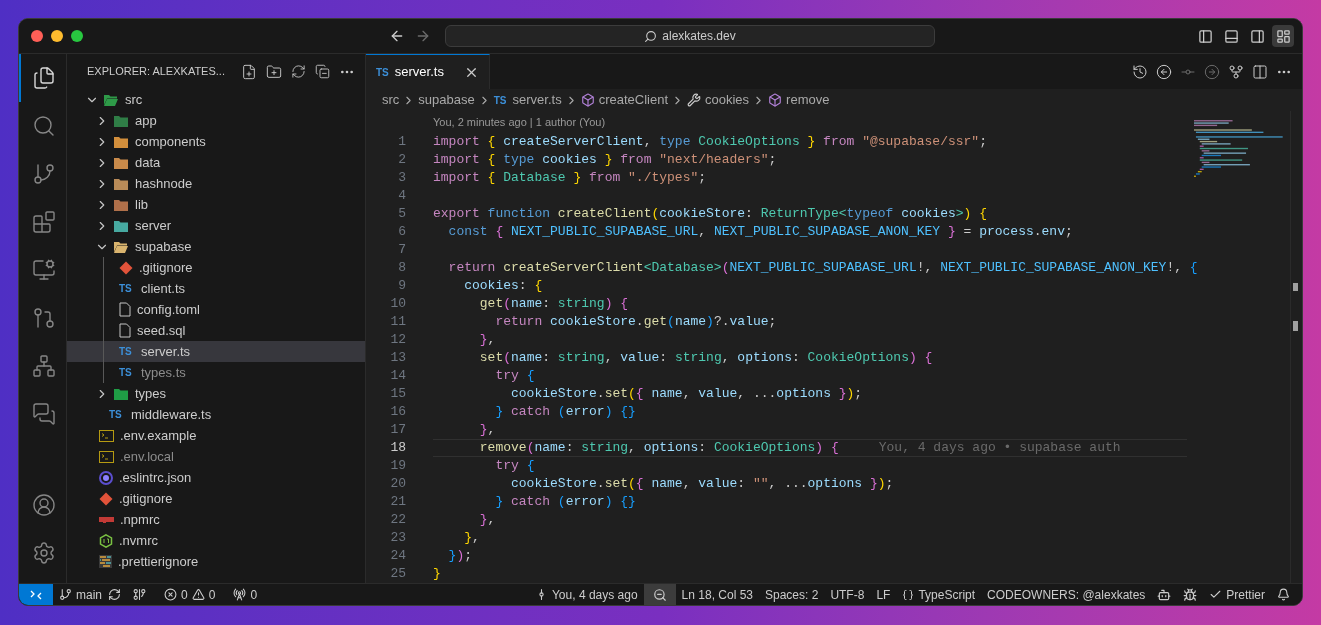 The width and height of the screenshot is (1321, 625). Describe the element at coordinates (57, 36) in the screenshot. I see `minimize-window-button` at that location.